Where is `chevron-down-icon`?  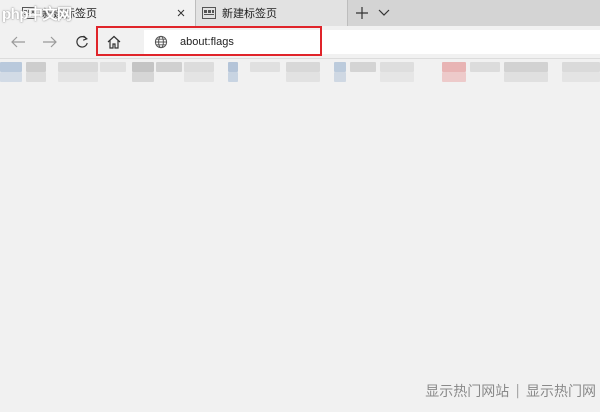
chevron-down-icon is located at coordinates (384, 12).